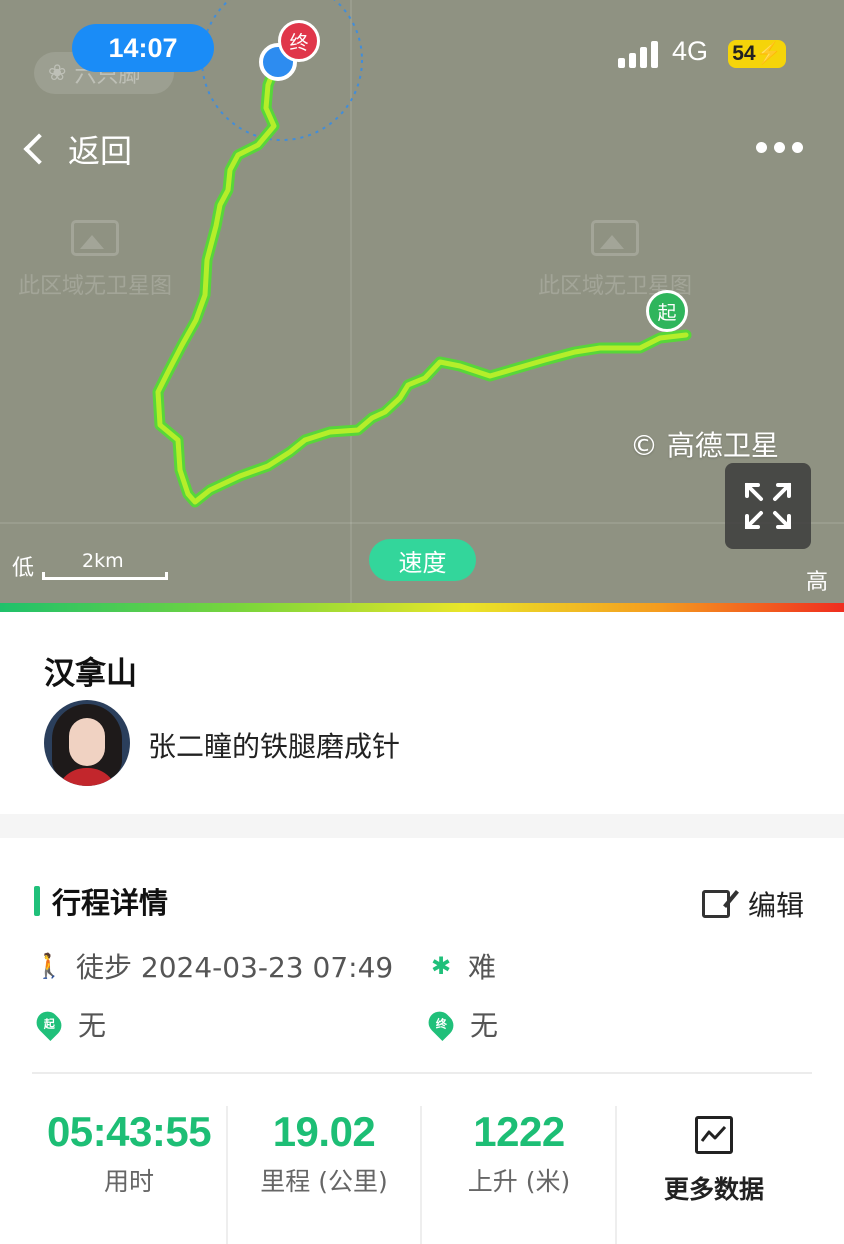  What do you see at coordinates (461, 1024) in the screenshot?
I see `end-point-info: 终 无` at bounding box center [461, 1024].